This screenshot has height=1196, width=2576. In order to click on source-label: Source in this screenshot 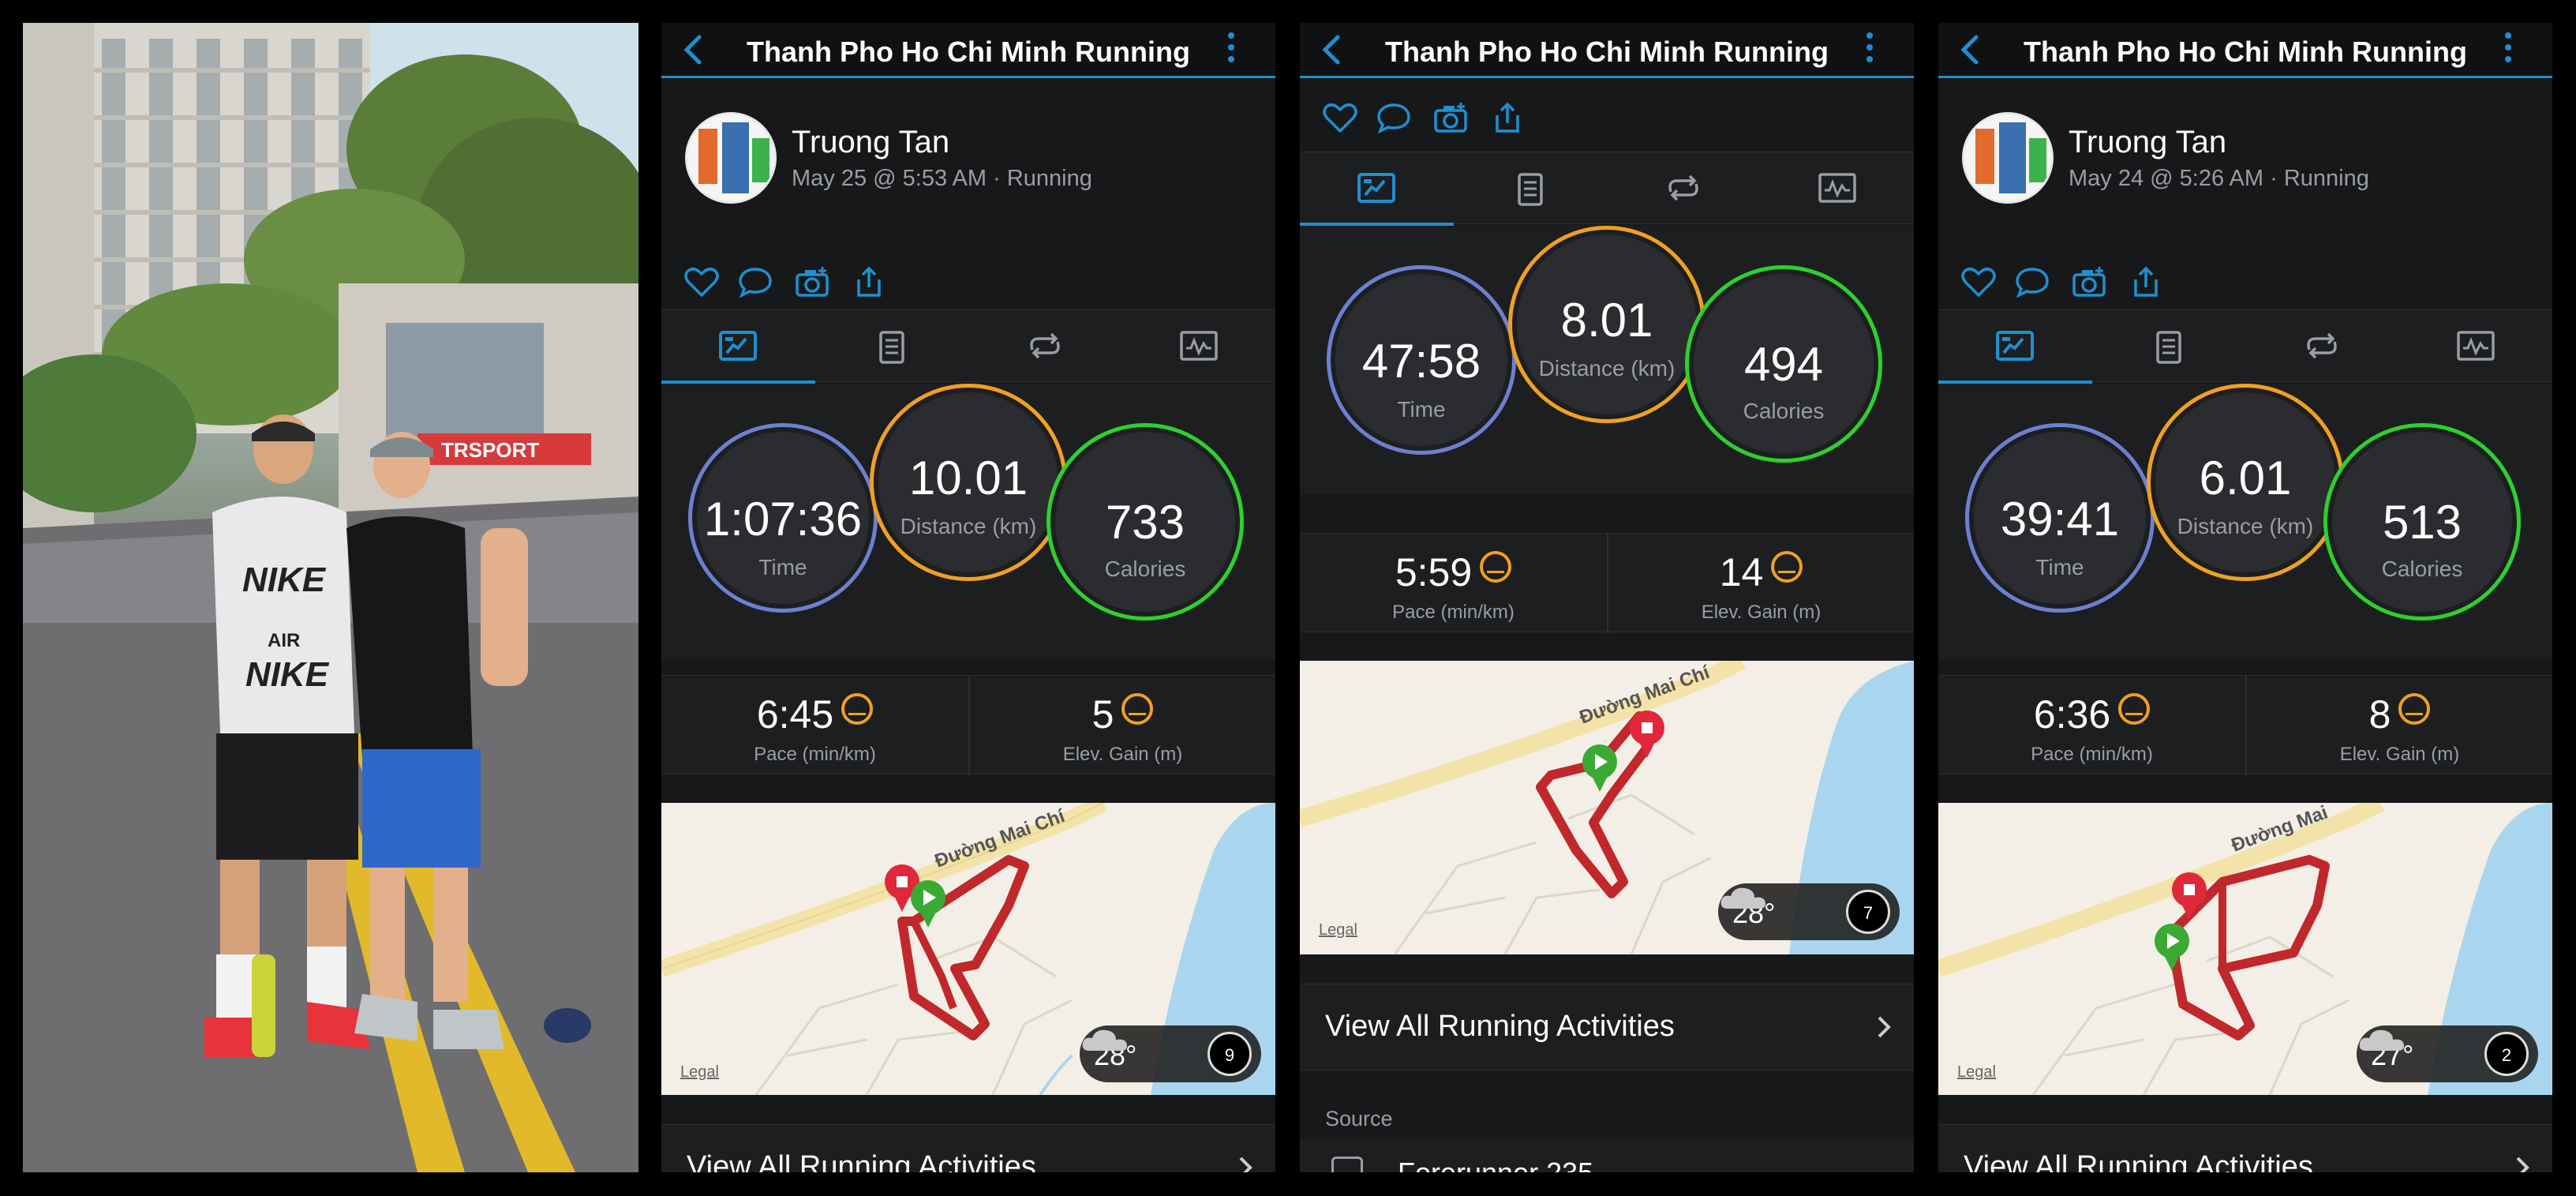, I will do `click(1359, 1118)`.